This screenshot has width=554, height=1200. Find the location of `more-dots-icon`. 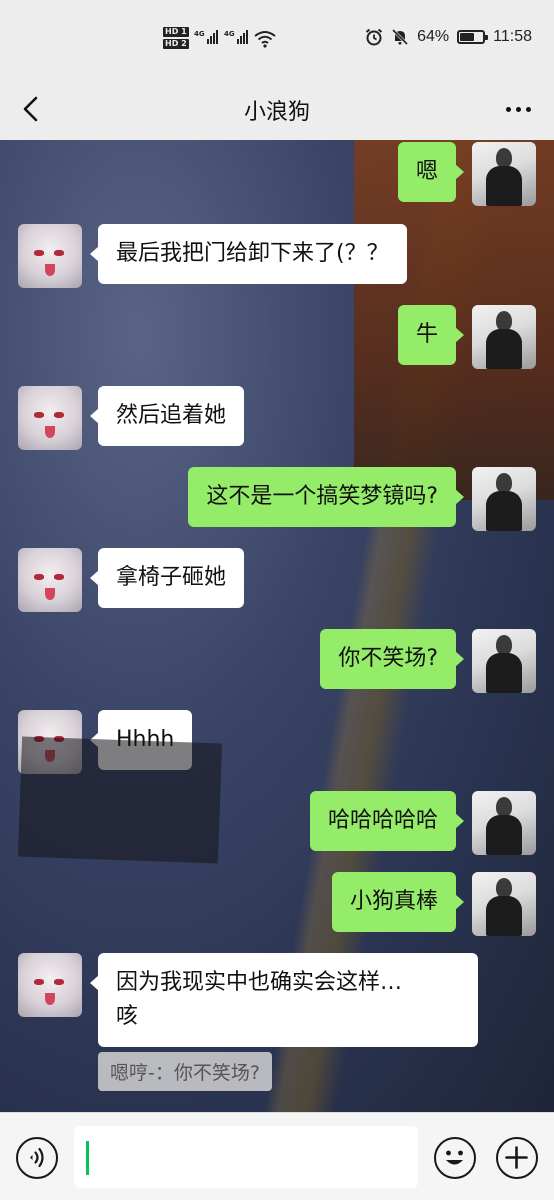

more-dots-icon is located at coordinates (518, 109).